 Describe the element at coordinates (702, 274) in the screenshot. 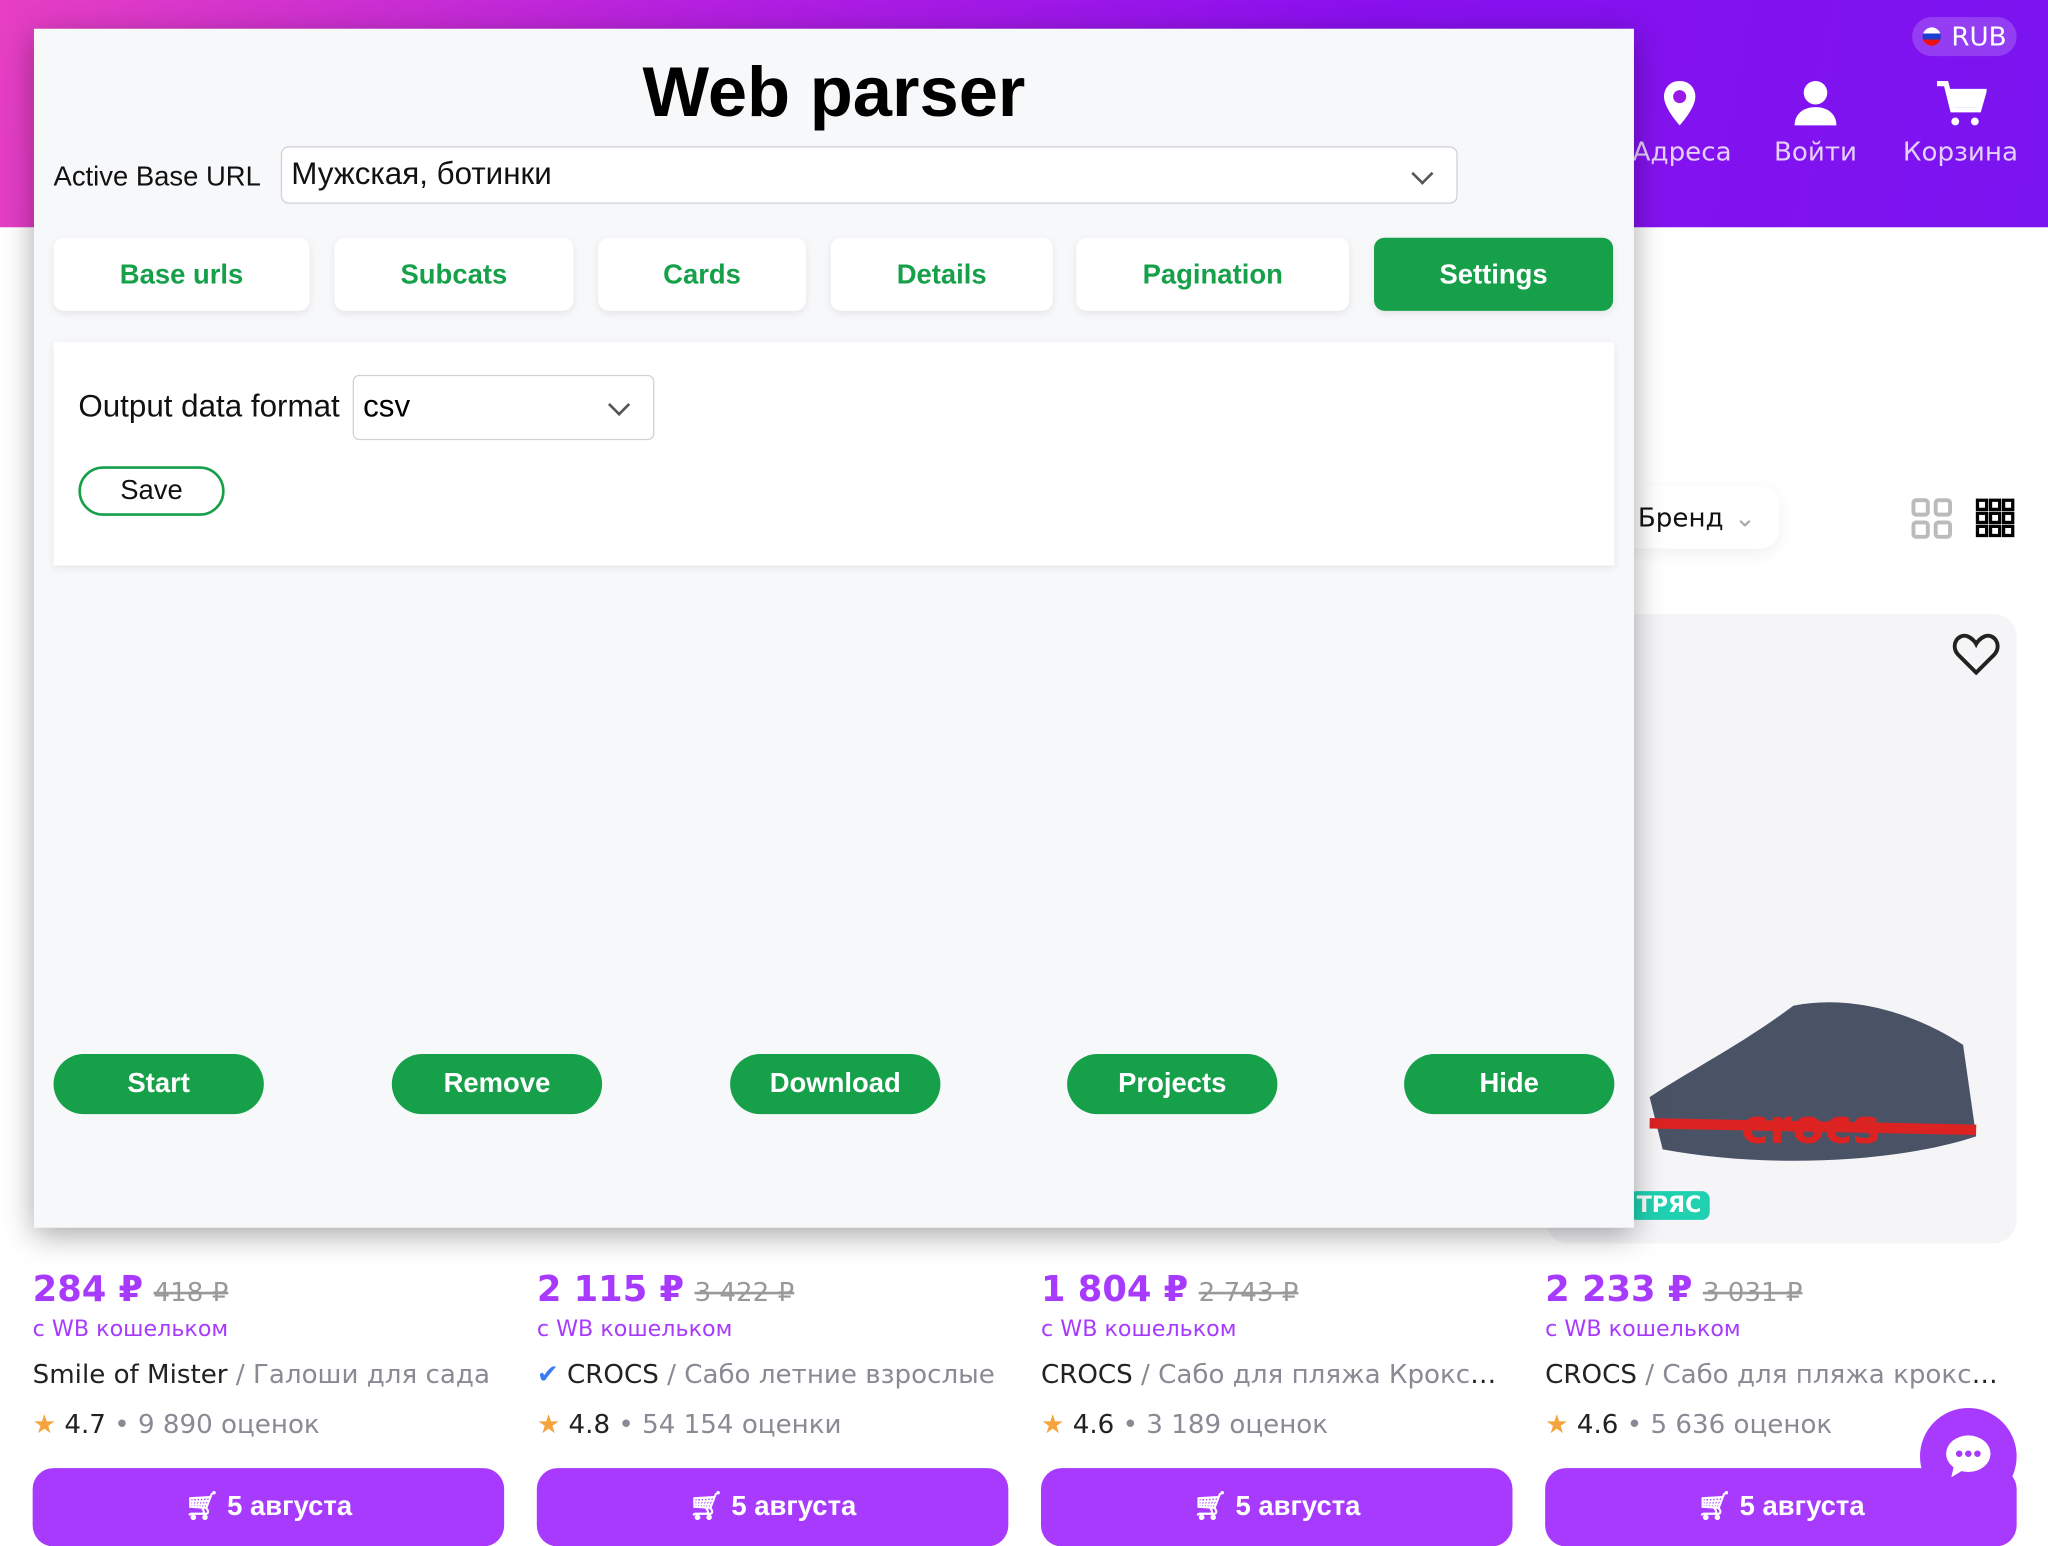

I see `tab-cards: Cards` at that location.